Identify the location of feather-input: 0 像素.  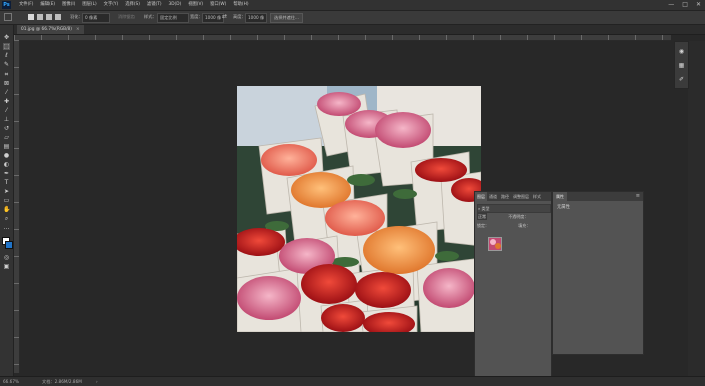
(96, 18).